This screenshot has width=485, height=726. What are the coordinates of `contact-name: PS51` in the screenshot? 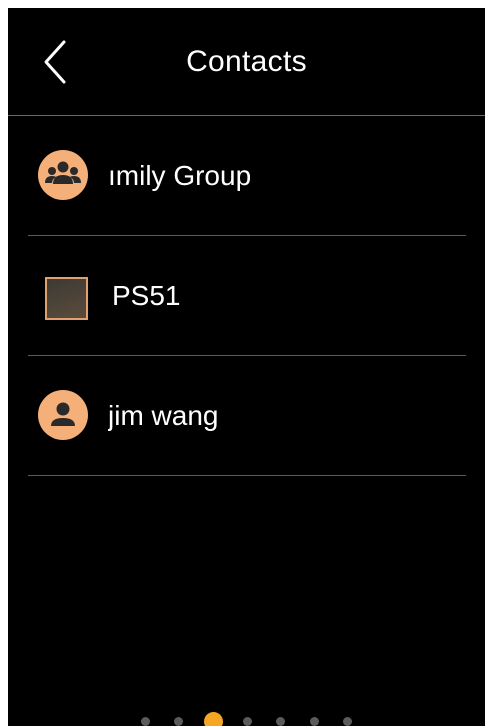 It's located at (146, 295).